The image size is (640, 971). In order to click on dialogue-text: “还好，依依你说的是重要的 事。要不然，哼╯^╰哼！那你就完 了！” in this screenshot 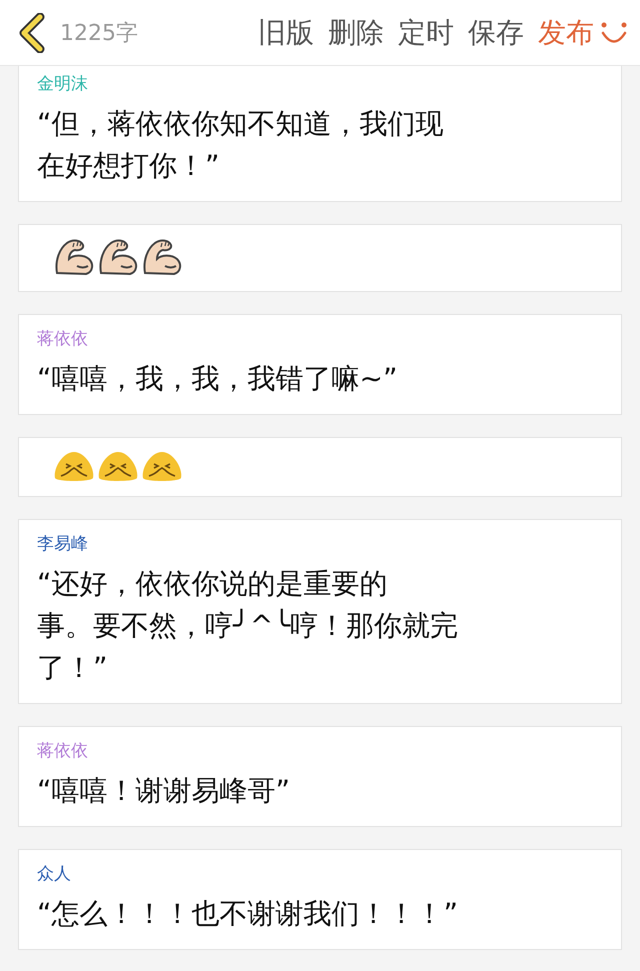, I will do `click(247, 626)`.